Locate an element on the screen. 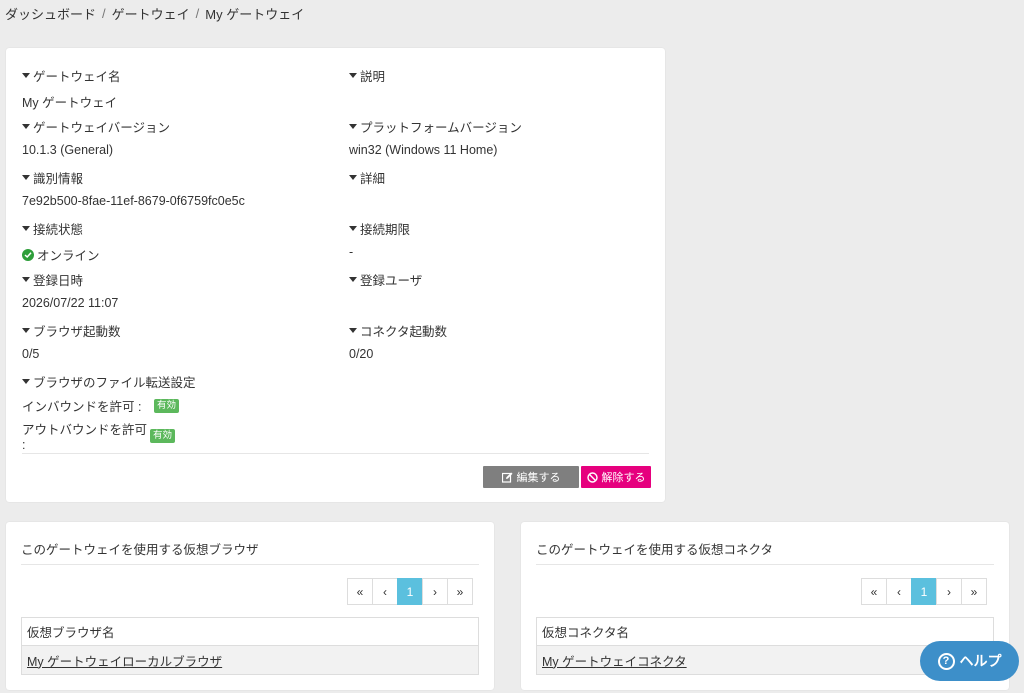 The height and width of the screenshot is (693, 1024). field-registered-at: 登録日時 2026/07/22 11:07 is located at coordinates (70, 290).